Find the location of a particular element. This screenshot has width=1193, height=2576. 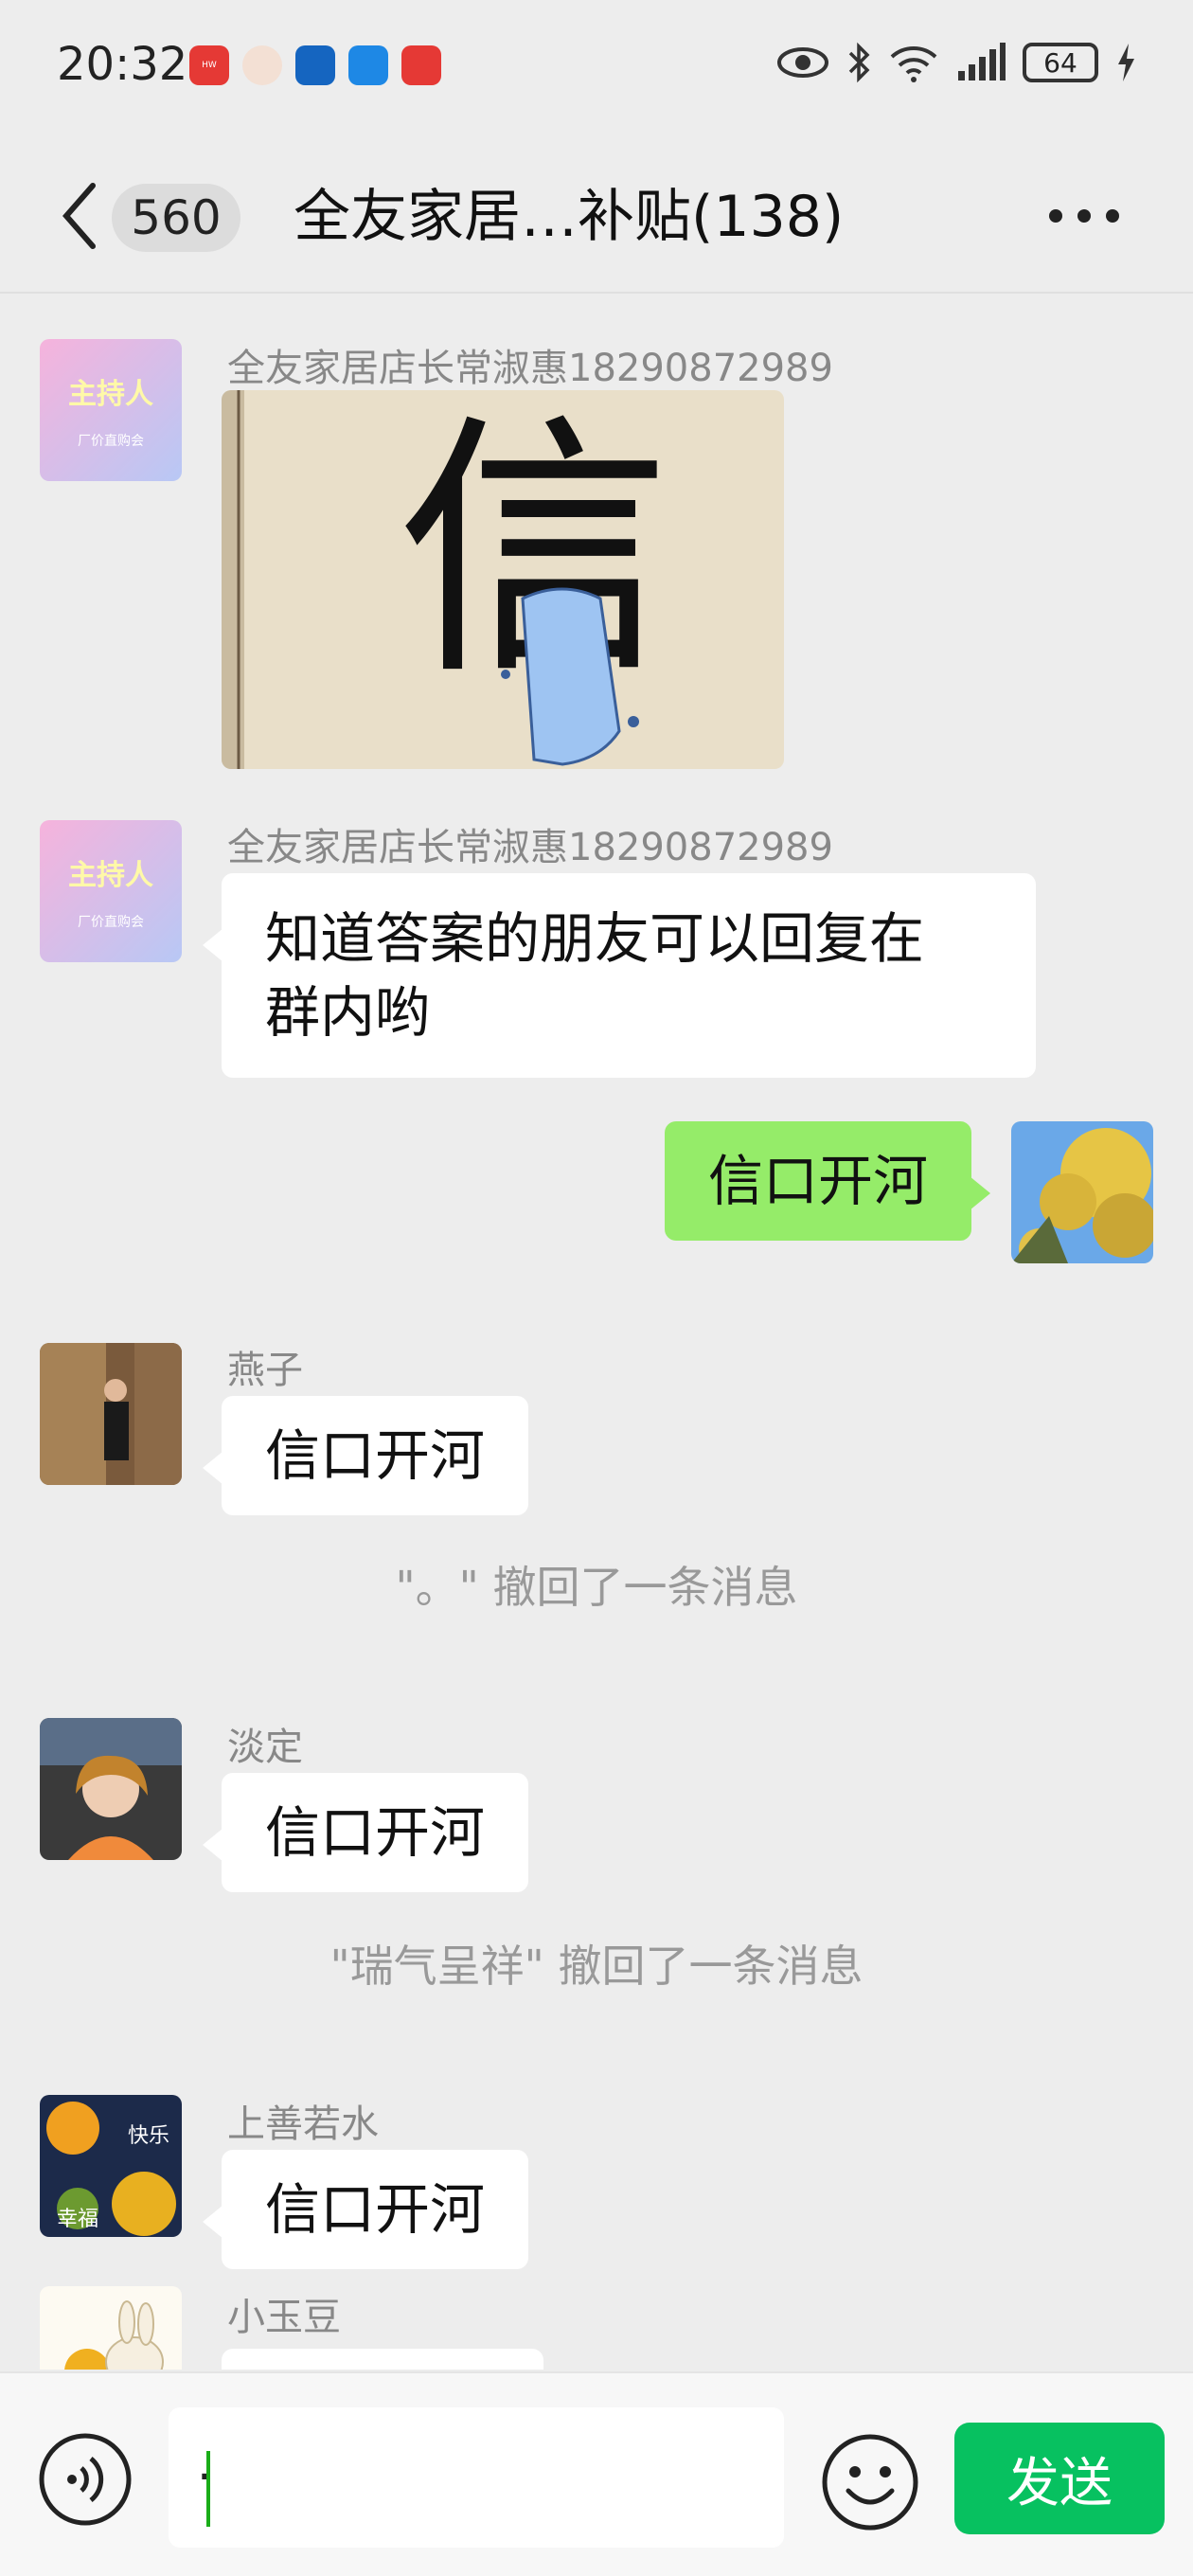

avatar: 快乐幸福 is located at coordinates (111, 2166).